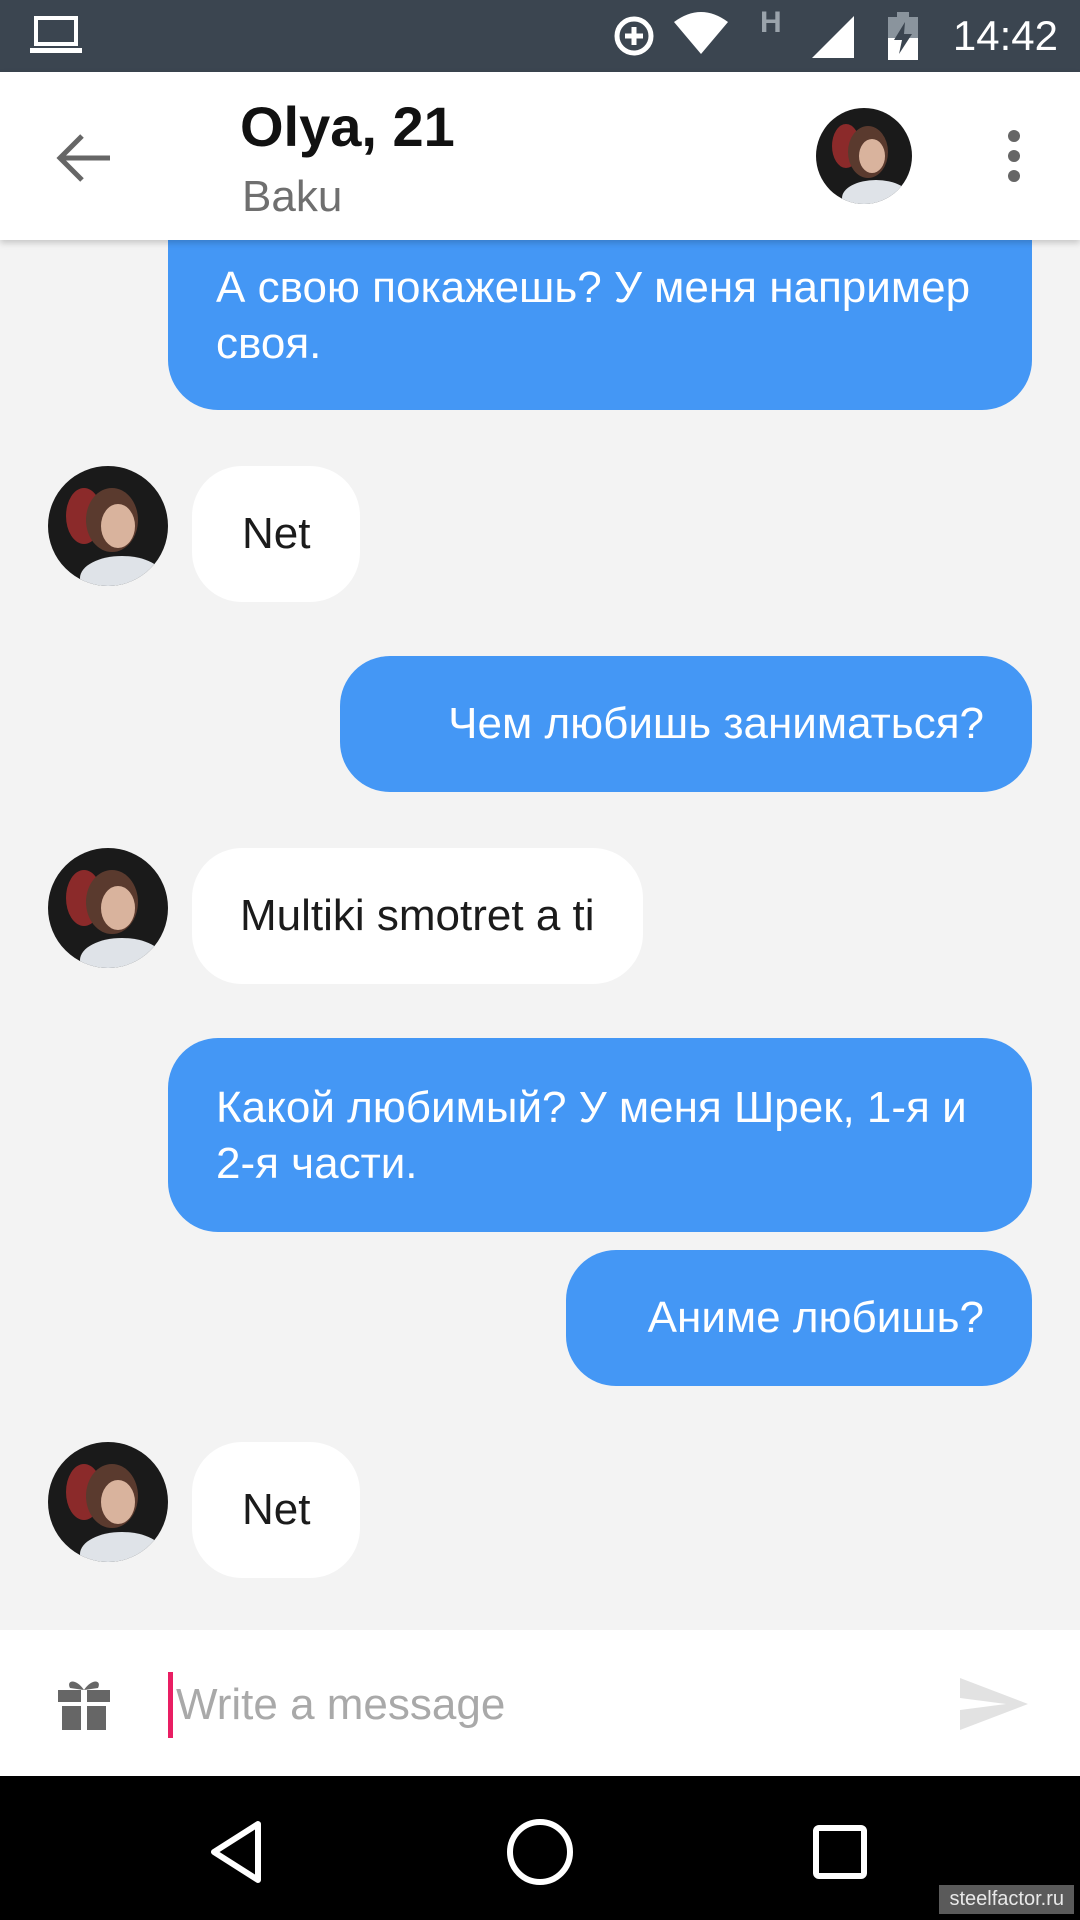 Image resolution: width=1080 pixels, height=1920 pixels. I want to click on outgoing-message: Аниме любишь?, so click(799, 1318).